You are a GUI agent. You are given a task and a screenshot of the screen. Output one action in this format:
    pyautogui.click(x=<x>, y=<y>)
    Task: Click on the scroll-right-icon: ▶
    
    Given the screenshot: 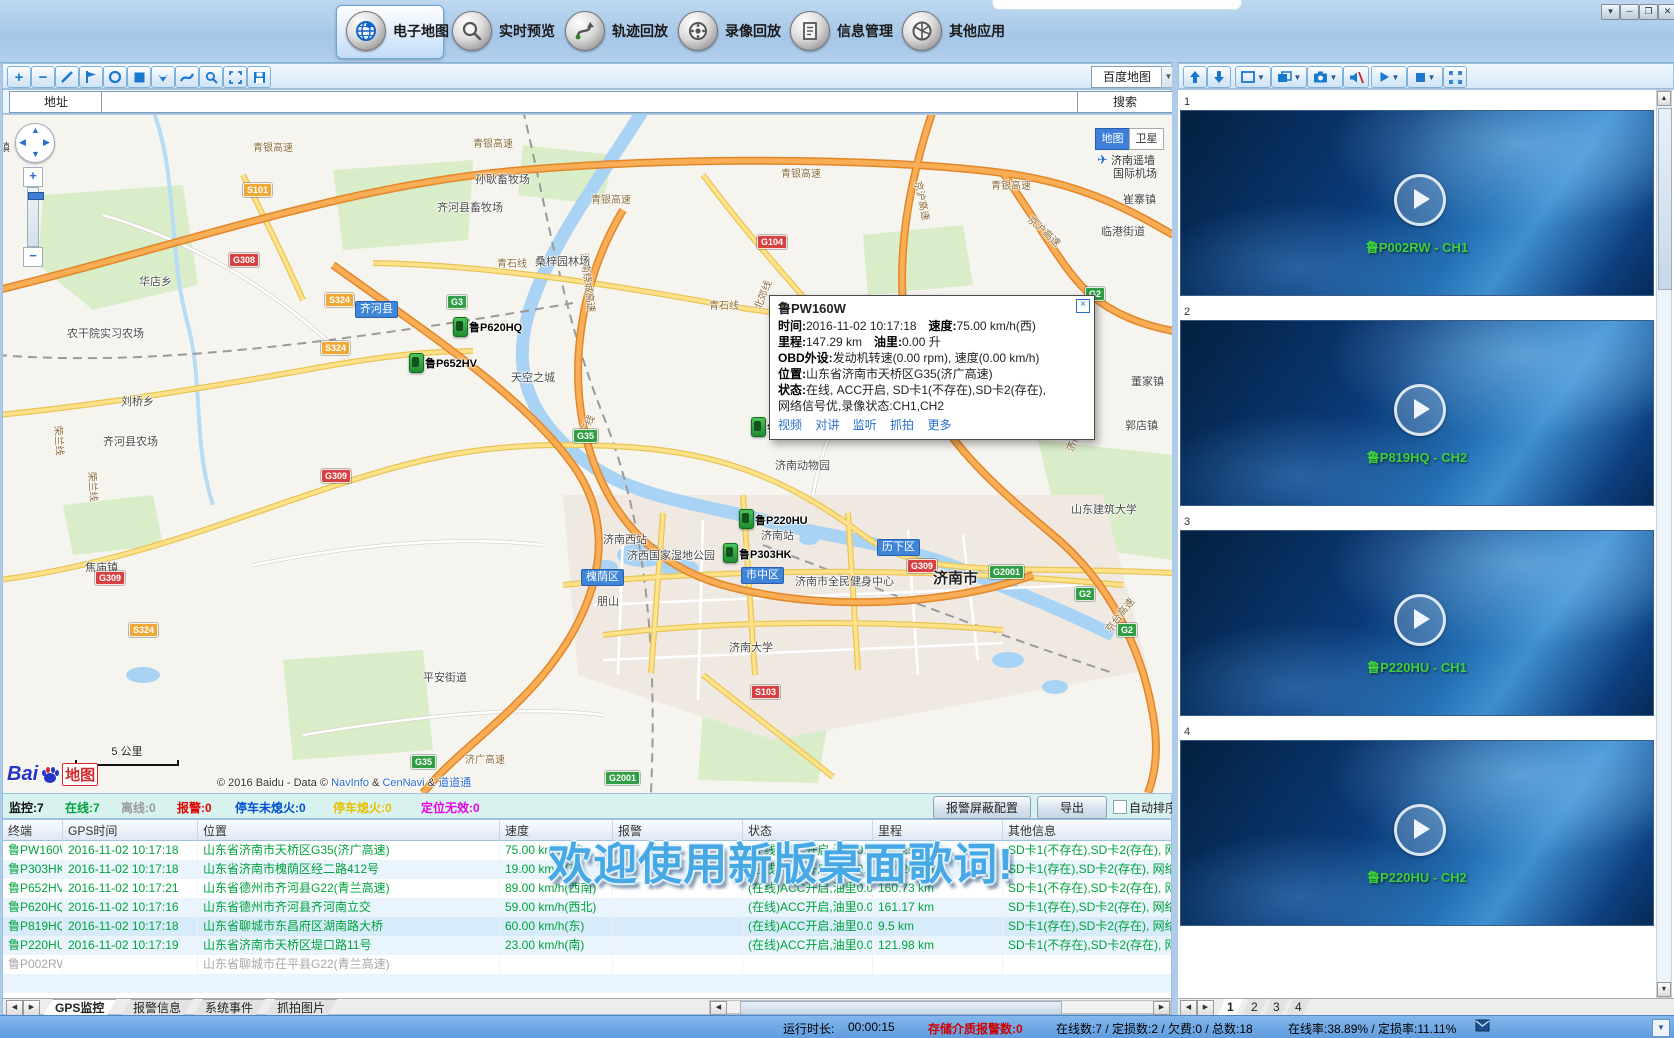 What is the action you would take?
    pyautogui.click(x=1161, y=1008)
    